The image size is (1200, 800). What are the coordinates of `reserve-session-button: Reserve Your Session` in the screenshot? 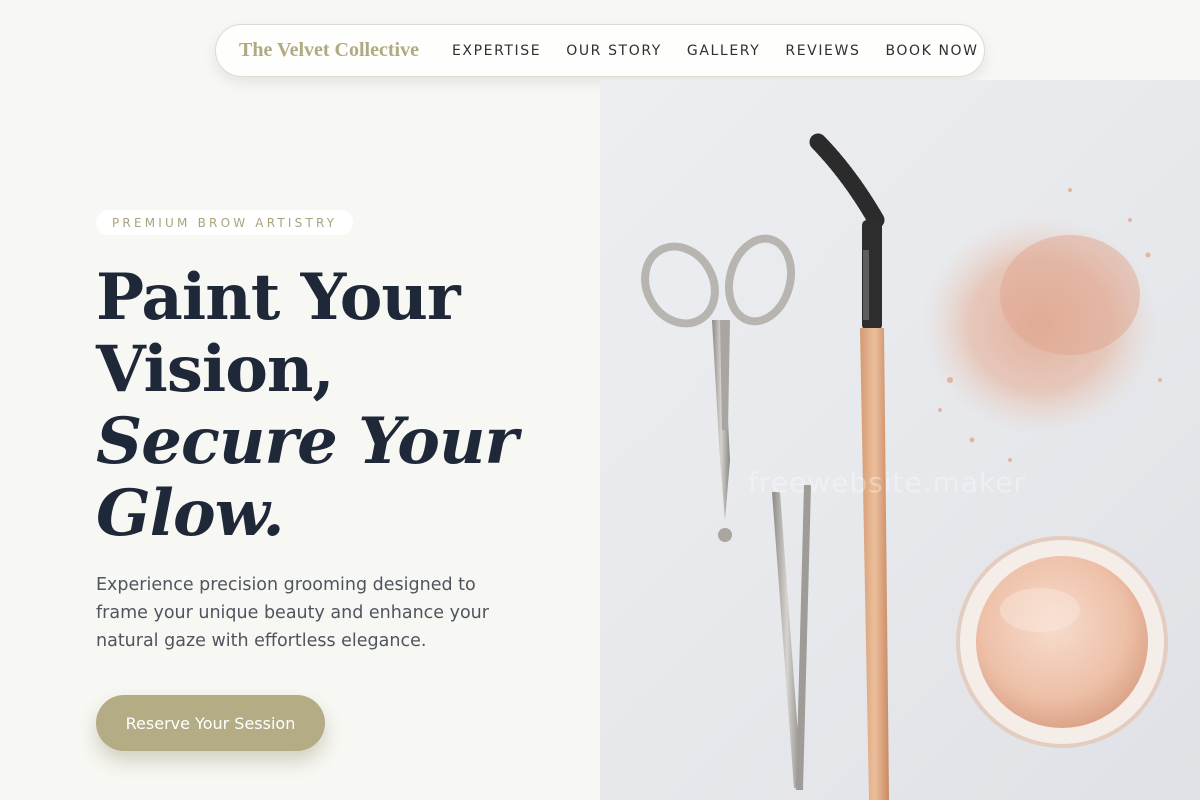 It's located at (210, 723).